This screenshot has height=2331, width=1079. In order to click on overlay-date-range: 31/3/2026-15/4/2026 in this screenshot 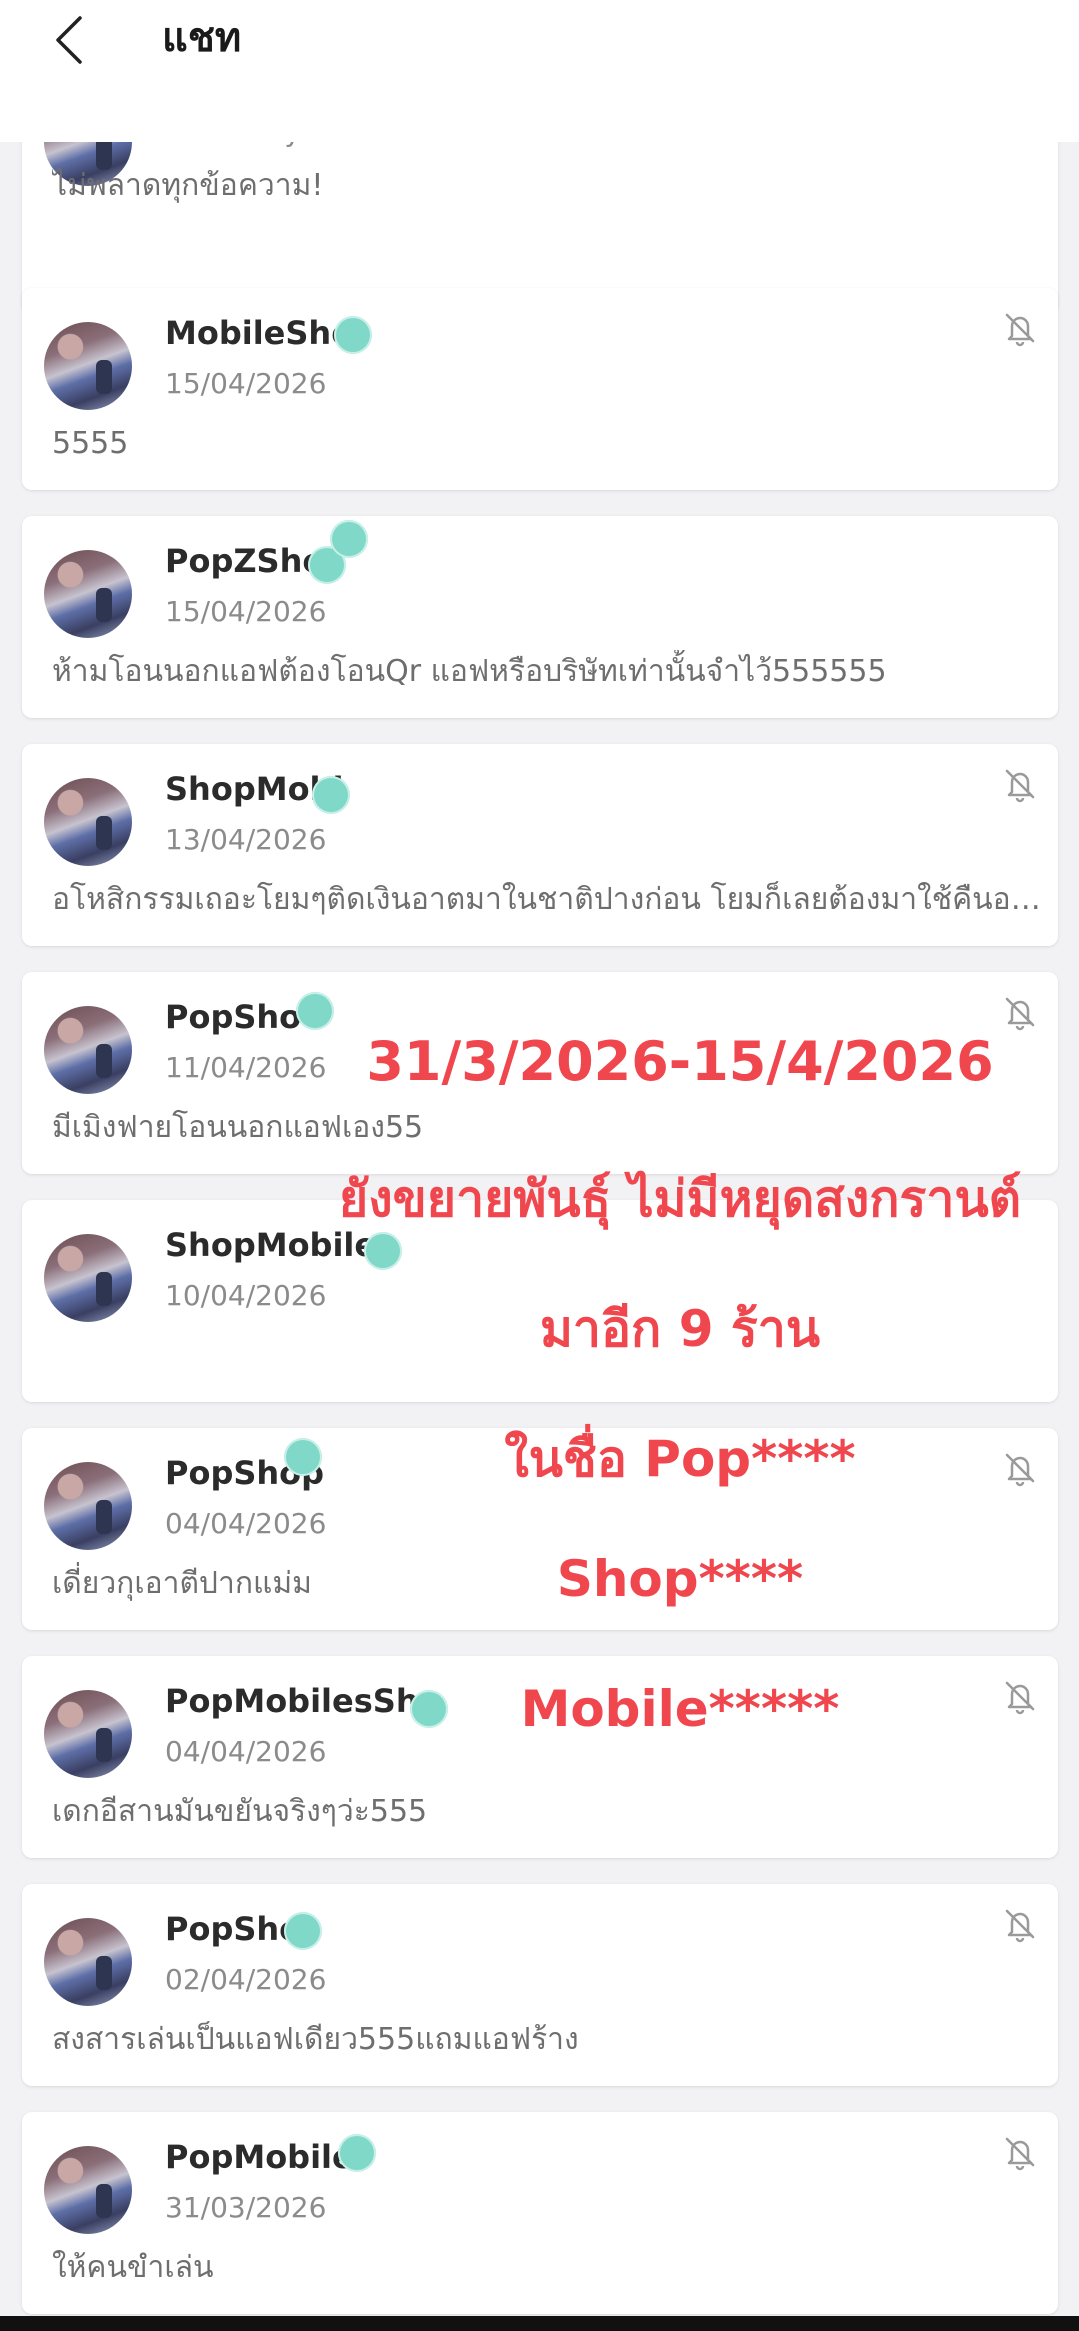, I will do `click(680, 1061)`.